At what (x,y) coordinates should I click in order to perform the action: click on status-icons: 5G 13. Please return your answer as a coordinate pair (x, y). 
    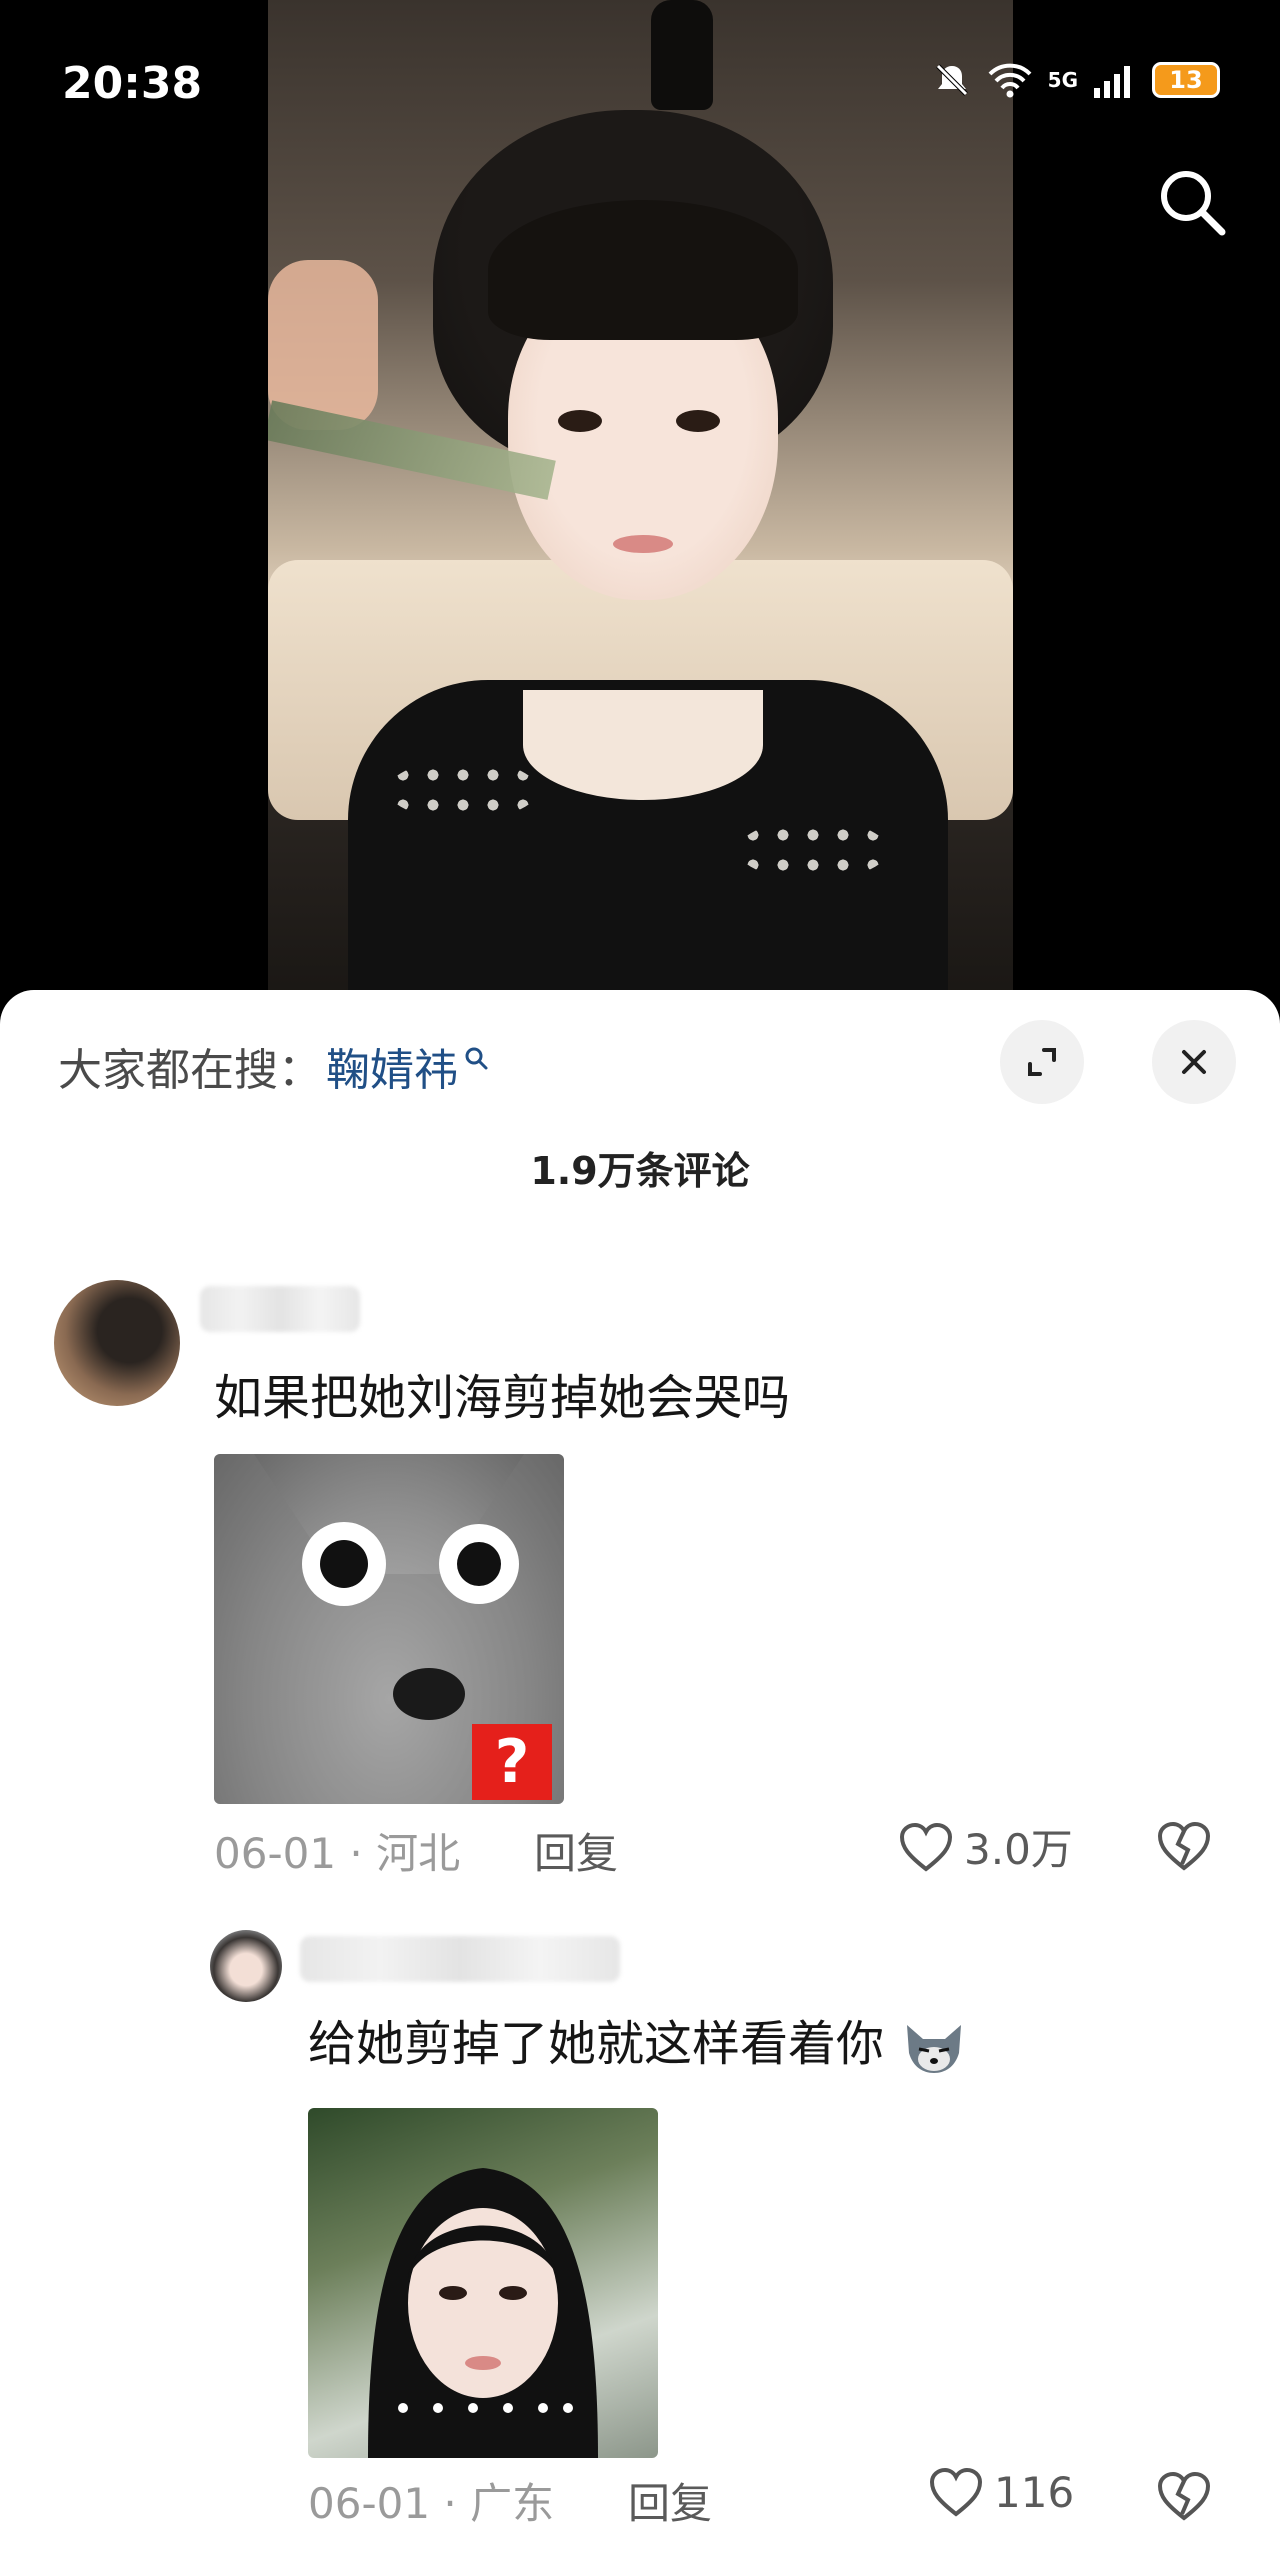
    Looking at the image, I should click on (1076, 80).